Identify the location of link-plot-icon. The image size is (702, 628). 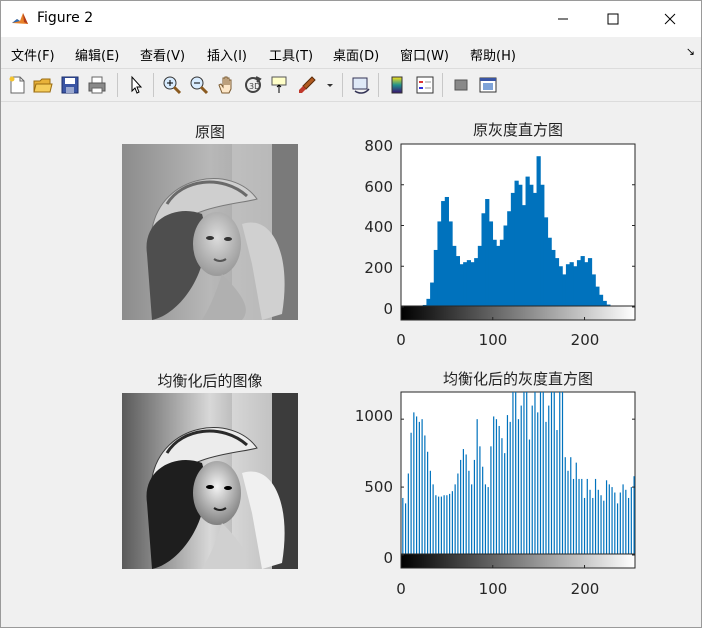
(361, 85).